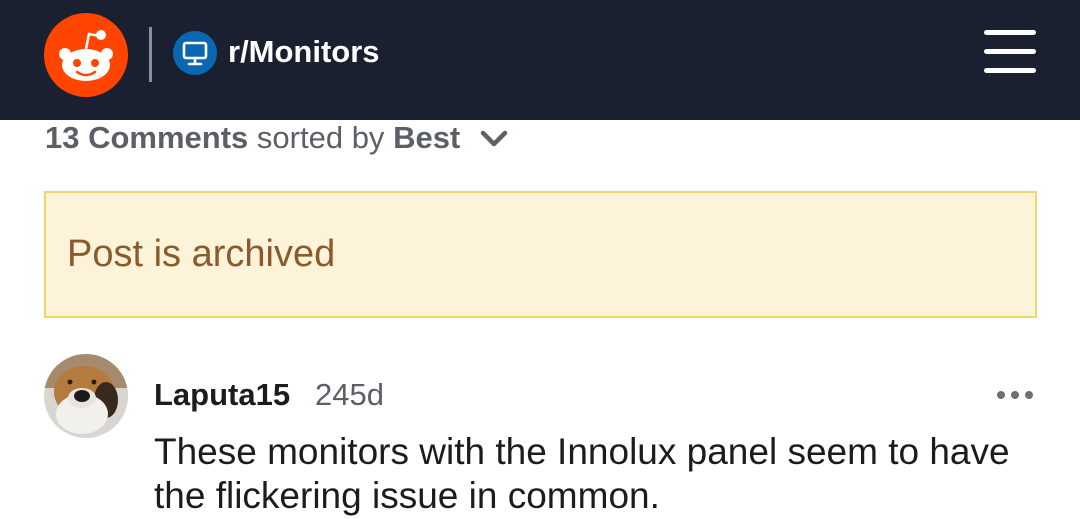  Describe the element at coordinates (201, 254) in the screenshot. I see `archived-notice-text: Post is archived` at that location.